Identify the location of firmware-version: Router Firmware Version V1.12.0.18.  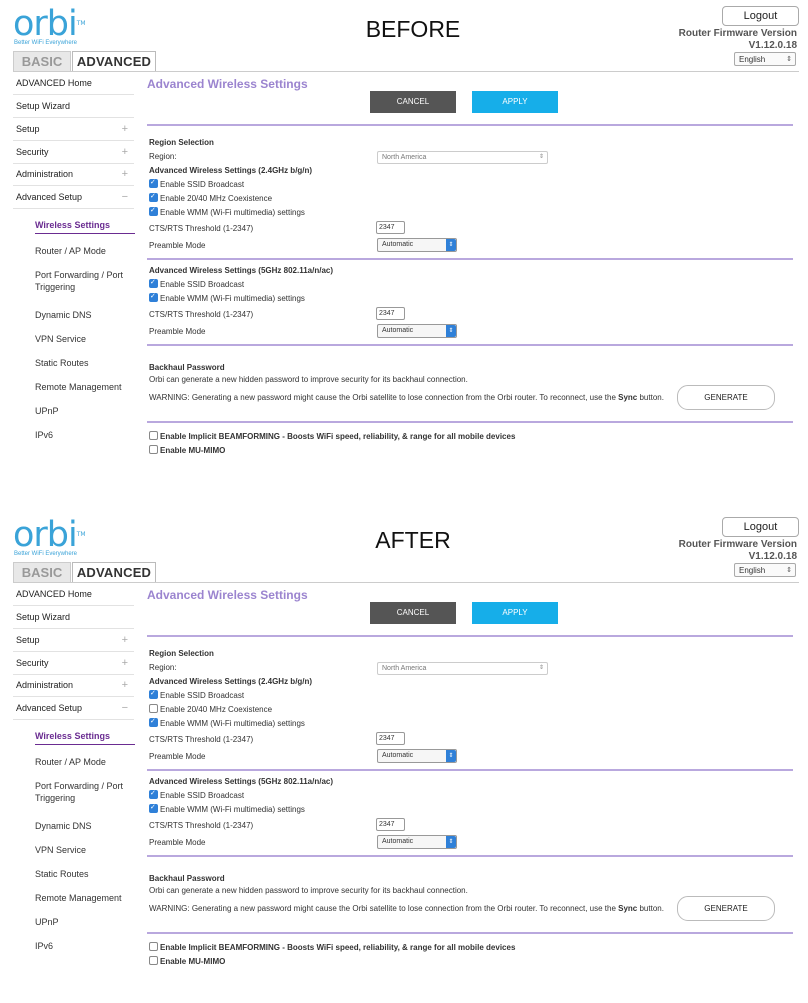
(738, 40).